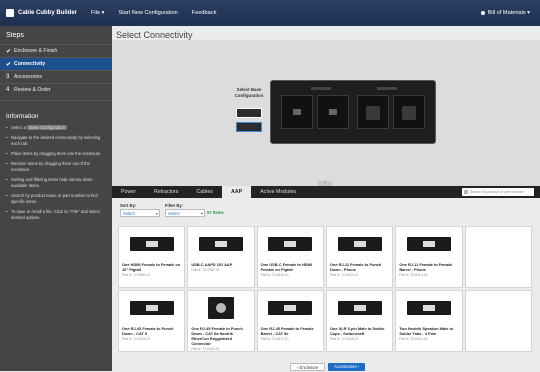 The width and height of the screenshot is (540, 372). Describe the element at coordinates (344, 339) in the screenshot. I see `product-part-number: Part #: 72-0418-01` at that location.